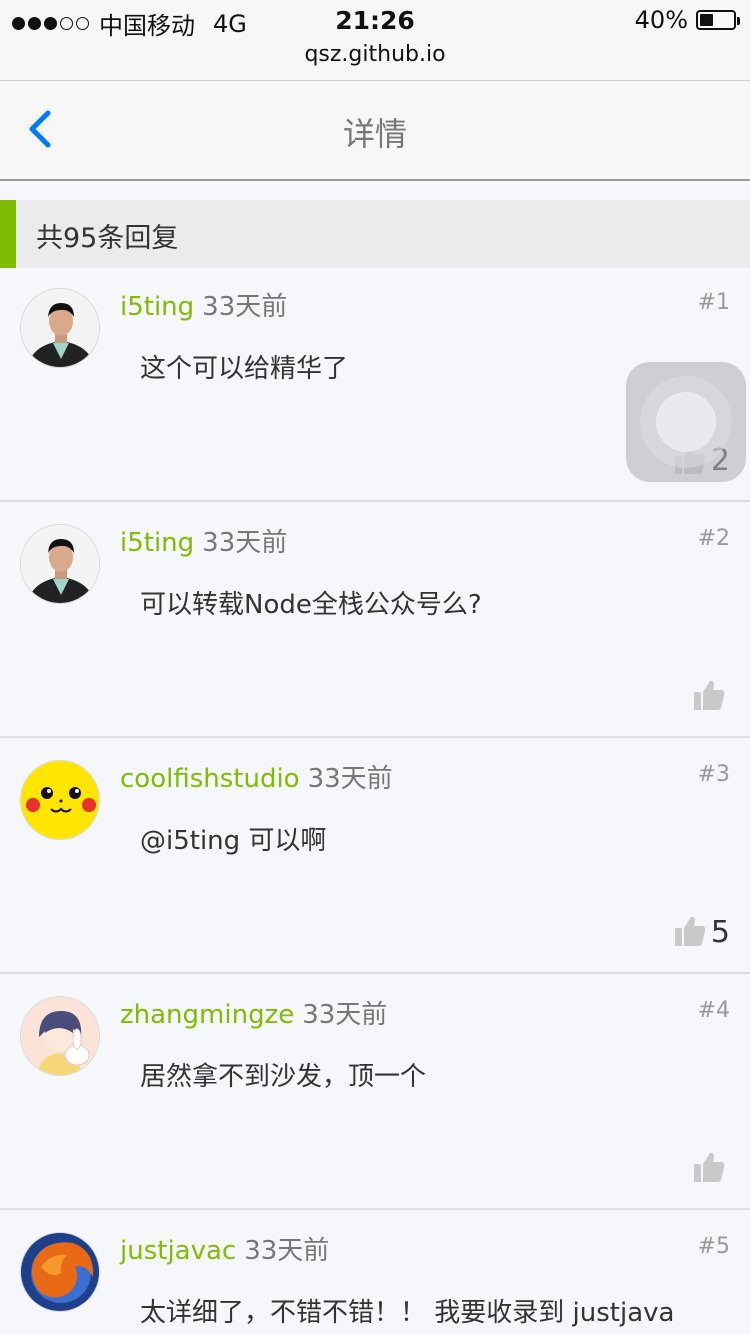  I want to click on battery-icon, so click(718, 20).